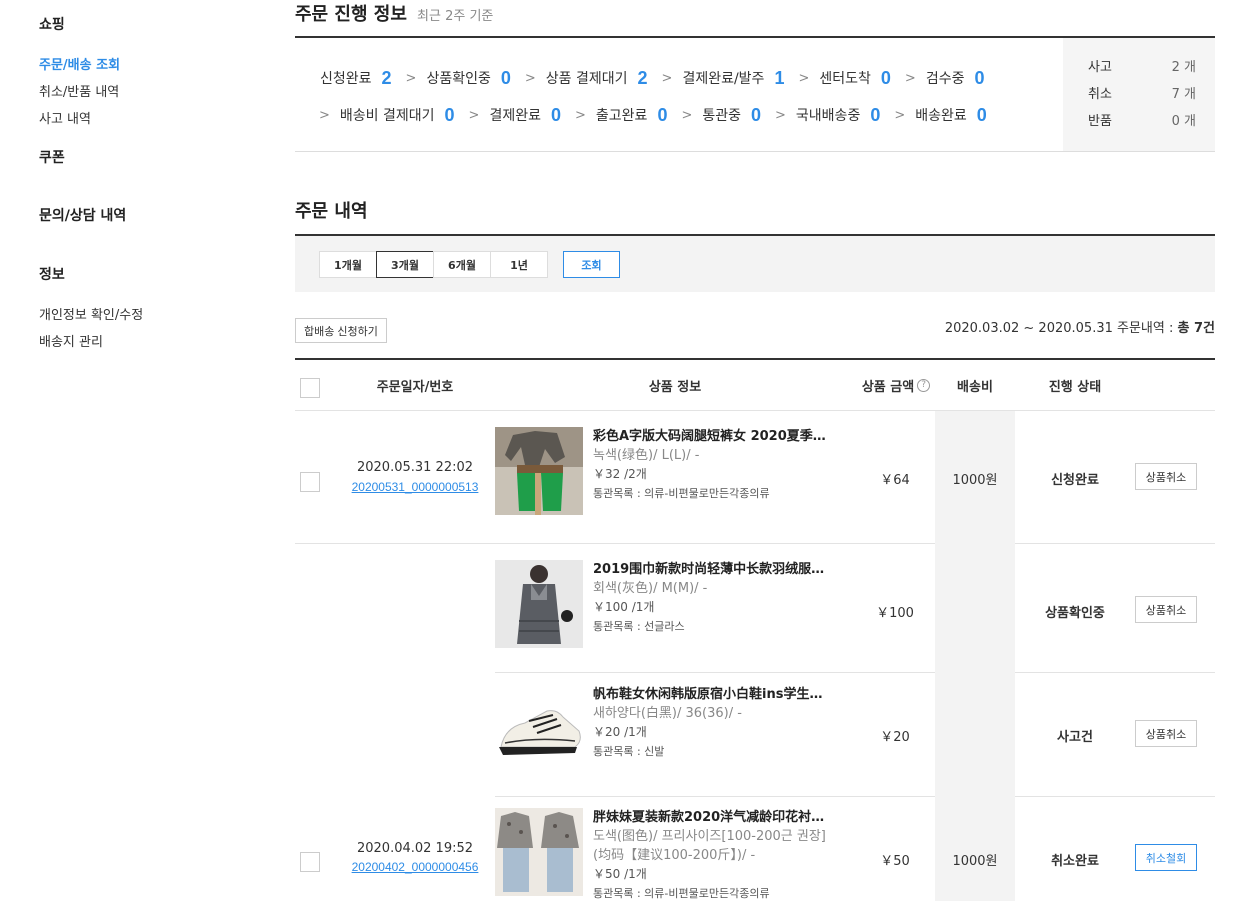  Describe the element at coordinates (79, 63) in the screenshot. I see `sidebar-item-order-delivery: 주문/배송 조회` at that location.